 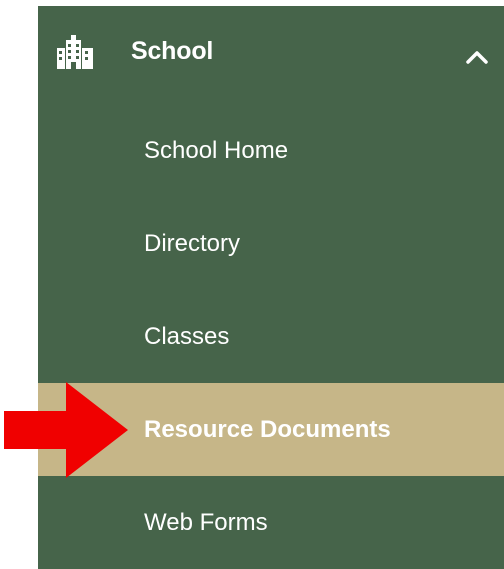 What do you see at coordinates (477, 57) in the screenshot?
I see `chevron-up-icon` at bounding box center [477, 57].